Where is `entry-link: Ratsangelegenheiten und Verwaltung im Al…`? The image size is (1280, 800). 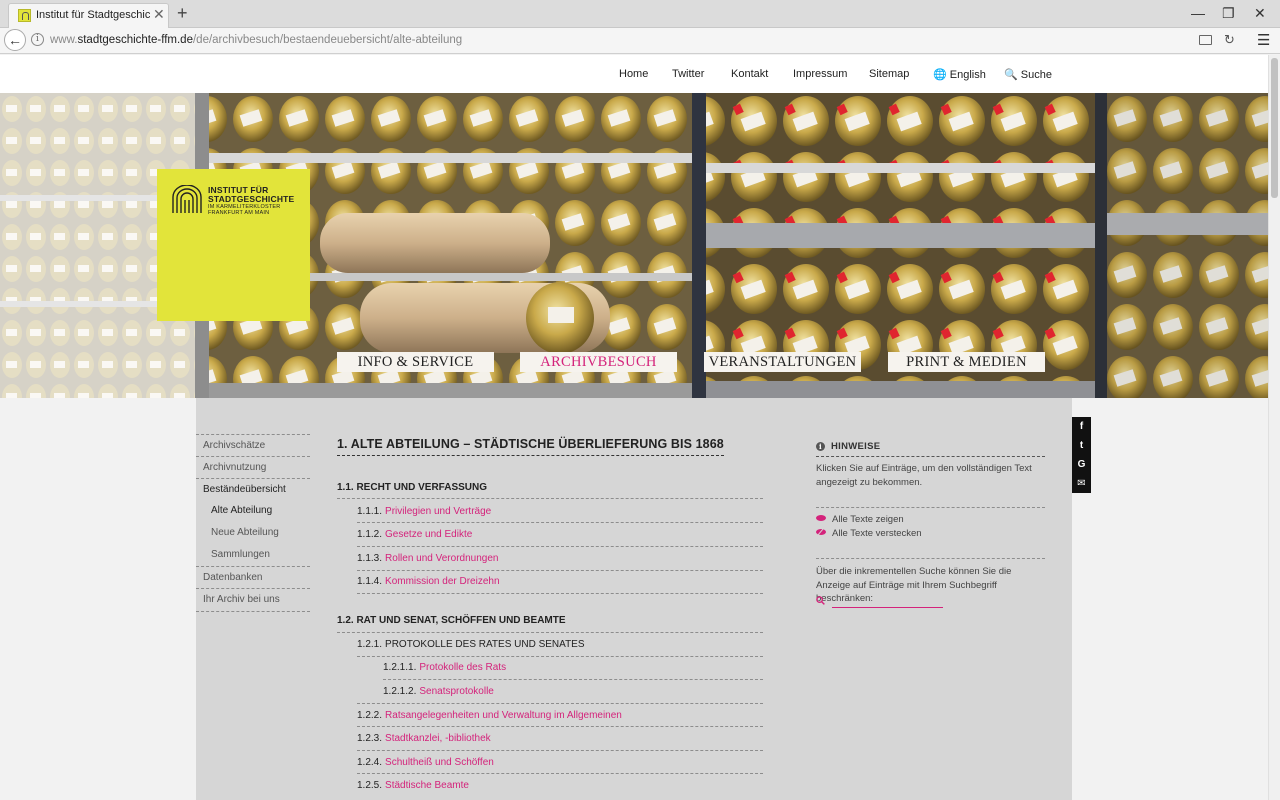 entry-link: Ratsangelegenheiten und Verwaltung im Al… is located at coordinates (503, 715).